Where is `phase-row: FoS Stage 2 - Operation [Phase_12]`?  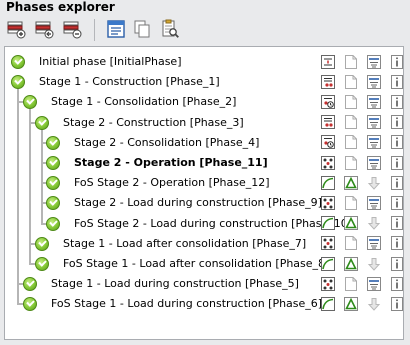
phase-row: FoS Stage 2 - Operation [Phase_12] is located at coordinates (204, 183).